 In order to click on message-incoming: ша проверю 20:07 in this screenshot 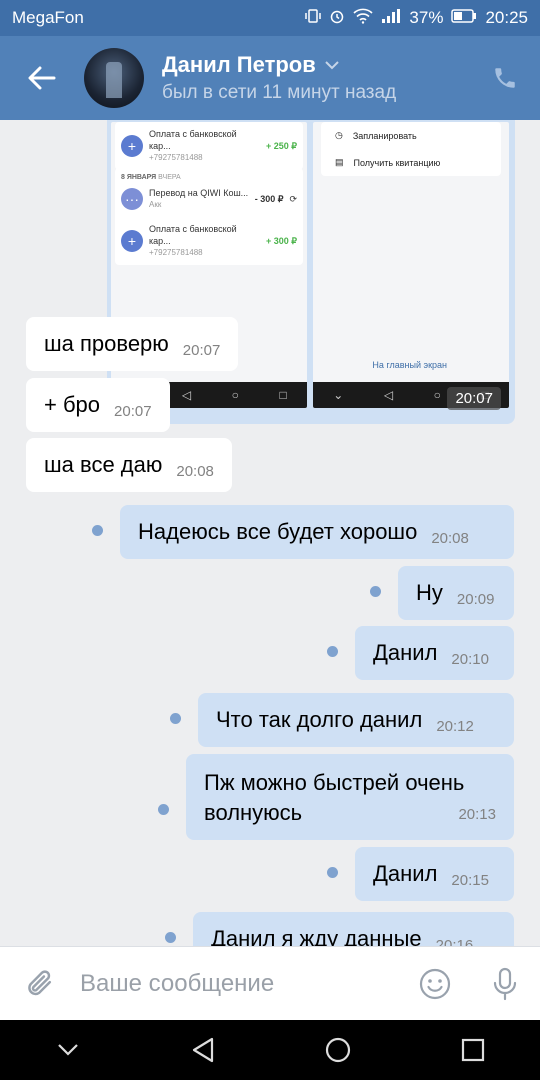, I will do `click(132, 344)`.